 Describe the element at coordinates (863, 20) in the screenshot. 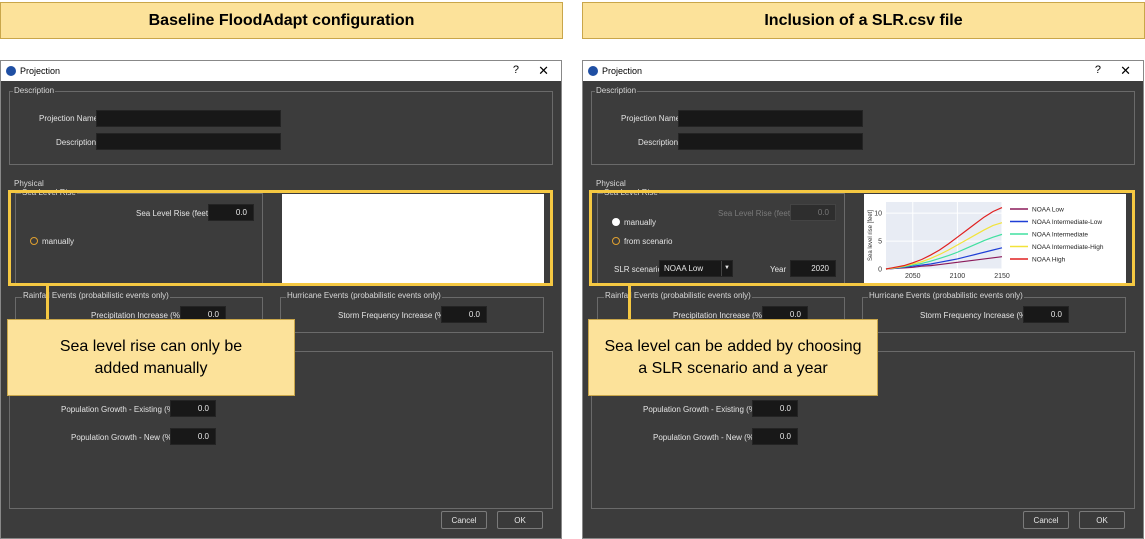

I see `header-right: Inclusion of a SLR.csv file` at that location.